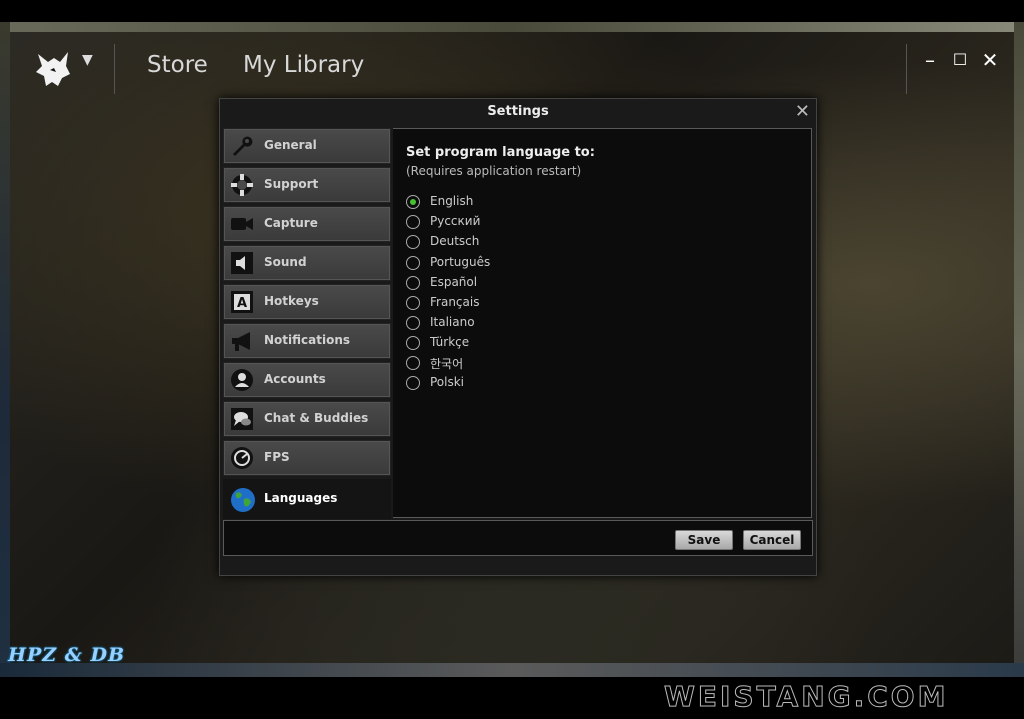 The image size is (1024, 719). I want to click on sidebar-item-support: Support, so click(307, 185).